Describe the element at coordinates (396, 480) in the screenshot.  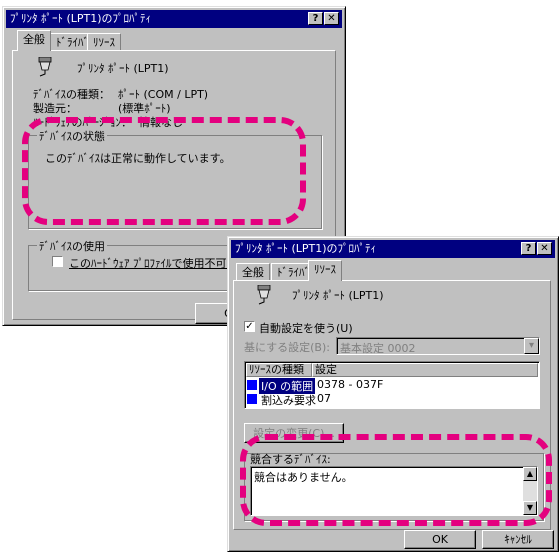
I see `conflict-highlight-outline` at that location.